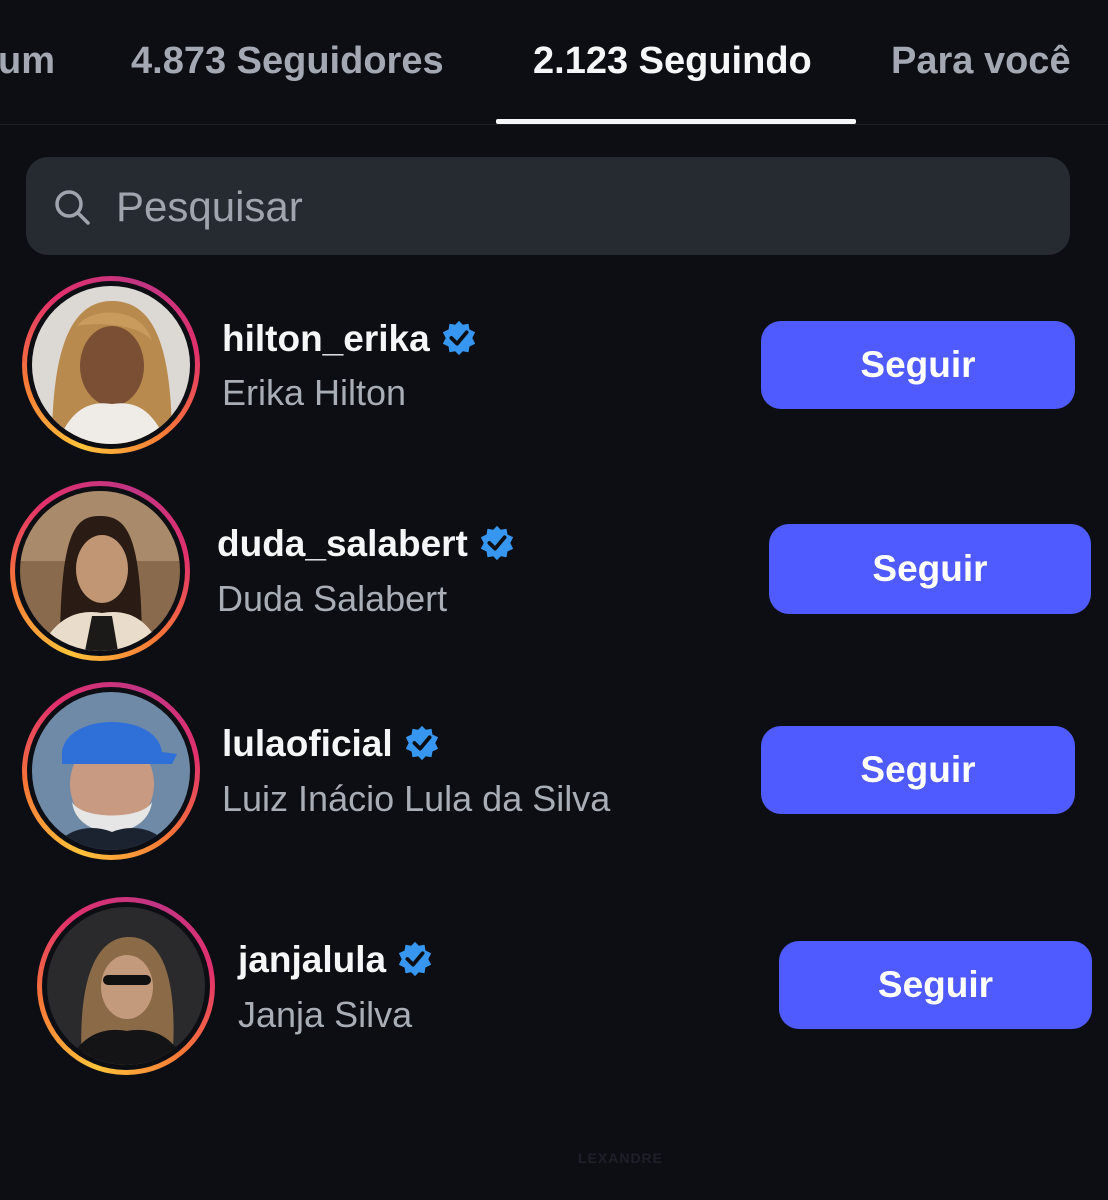 Image resolution: width=1108 pixels, height=1200 pixels. What do you see at coordinates (27, 61) in the screenshot?
I see `tab-partial: um` at bounding box center [27, 61].